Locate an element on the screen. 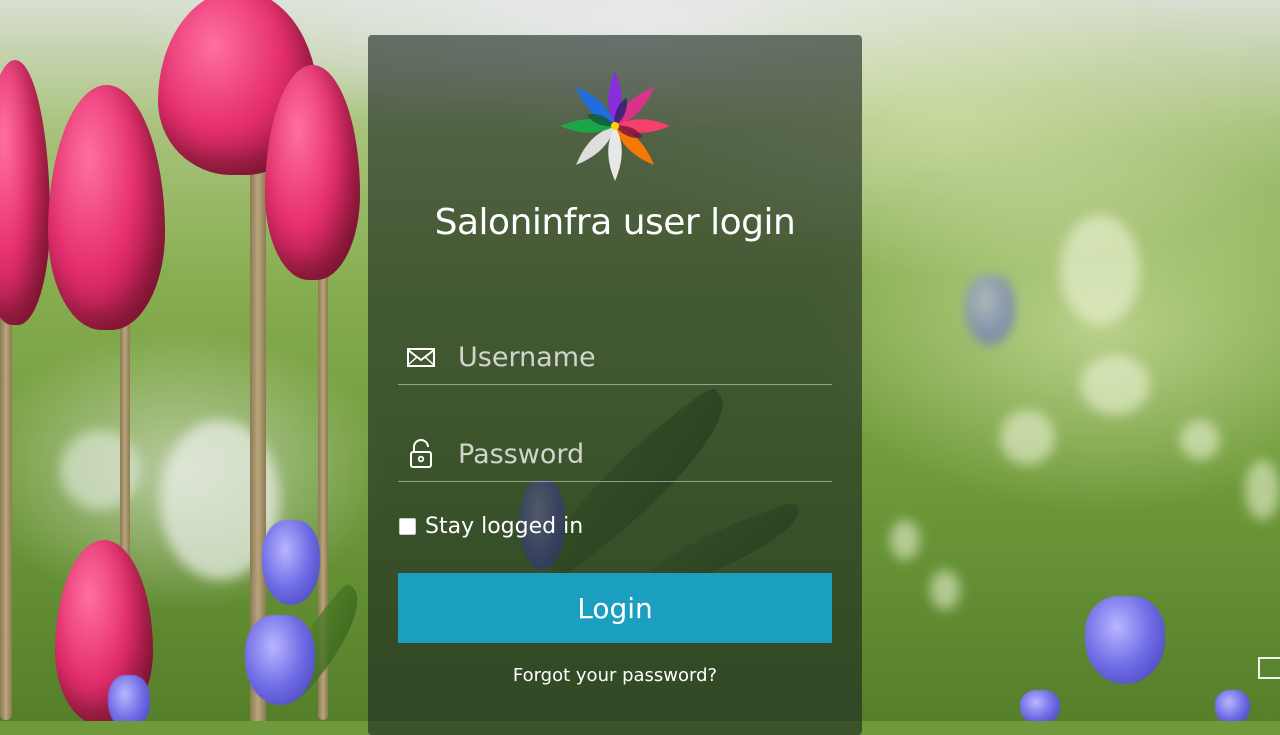 The width and height of the screenshot is (1280, 735). stay-logged-in-option: Stay logged in is located at coordinates (491, 526).